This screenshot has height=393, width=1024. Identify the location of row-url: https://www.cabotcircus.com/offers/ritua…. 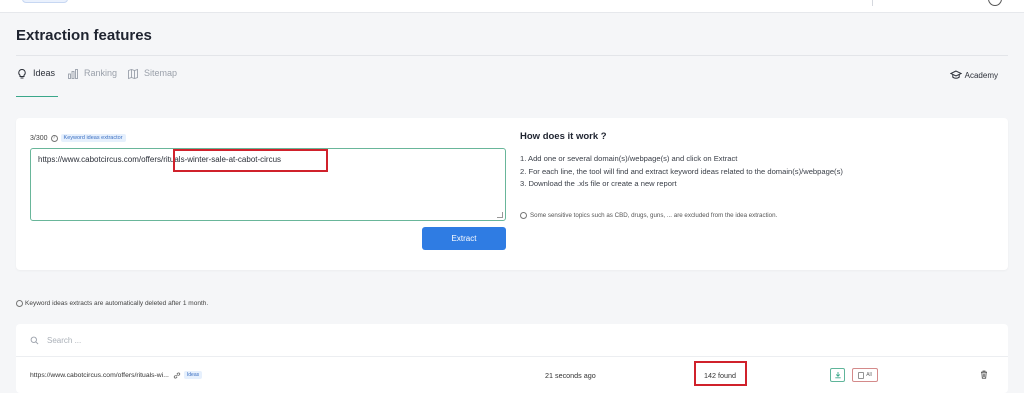
(116, 375).